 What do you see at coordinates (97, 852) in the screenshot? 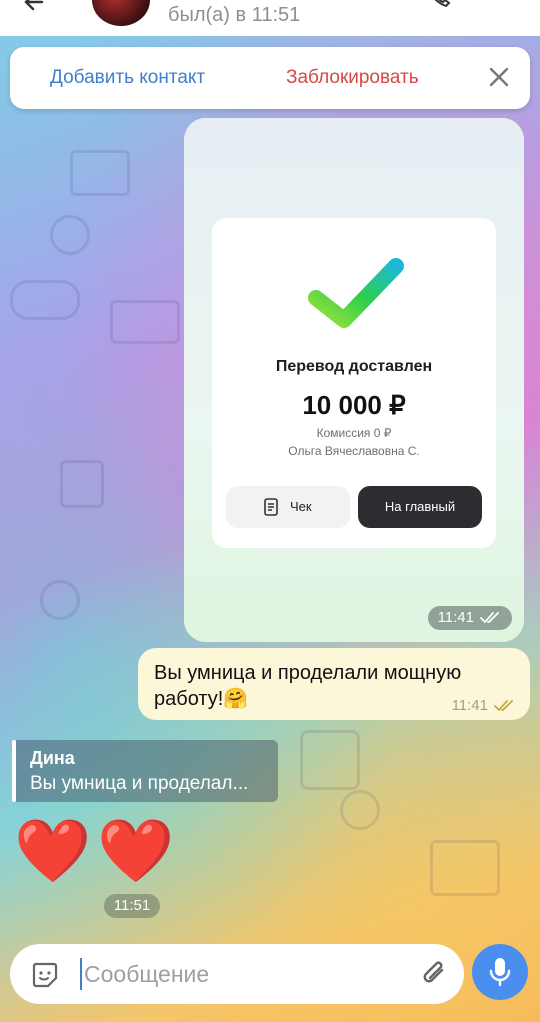
I see `heart-emoji-message: ❤️❤️` at bounding box center [97, 852].